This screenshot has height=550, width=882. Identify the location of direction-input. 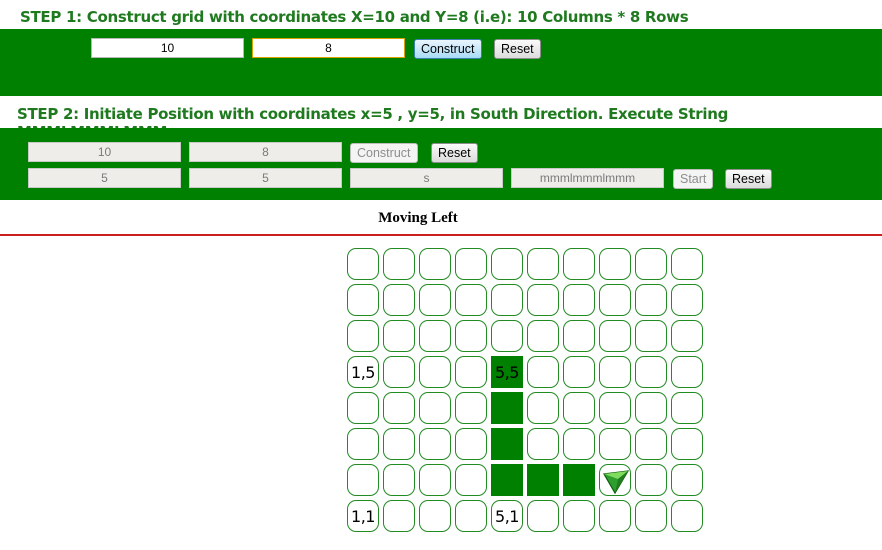
(426, 178).